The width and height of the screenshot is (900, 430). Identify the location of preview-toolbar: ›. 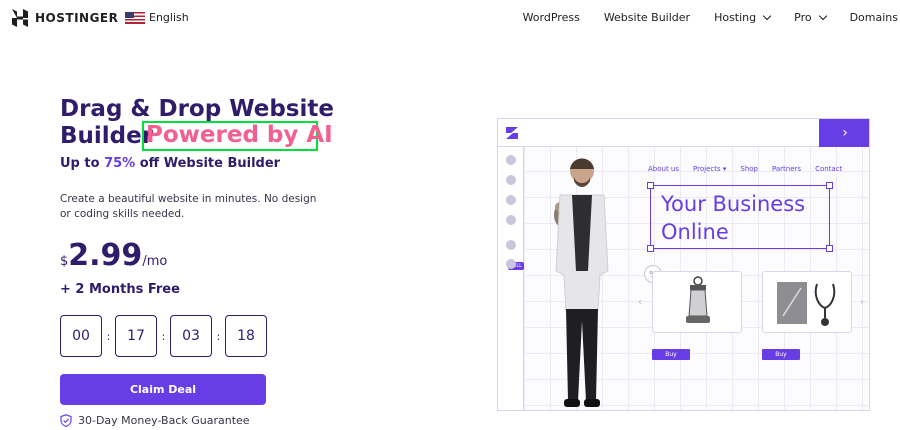
(683, 133).